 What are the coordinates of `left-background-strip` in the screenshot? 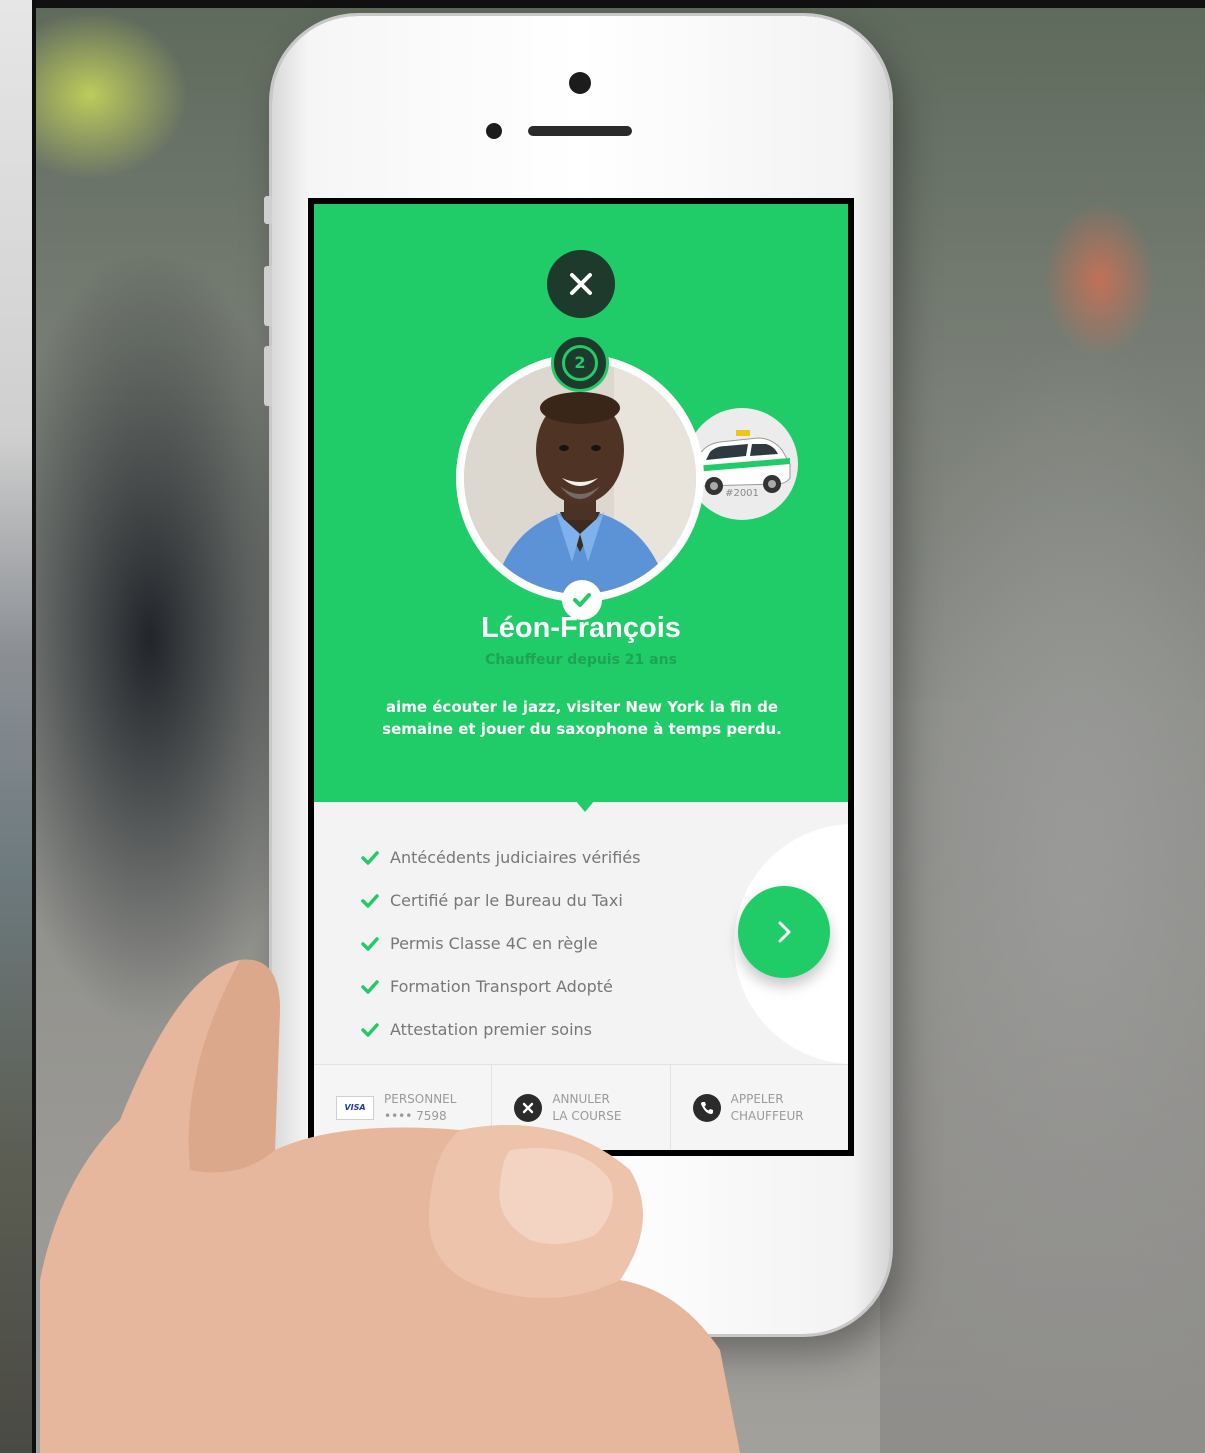 It's located at (18, 726).